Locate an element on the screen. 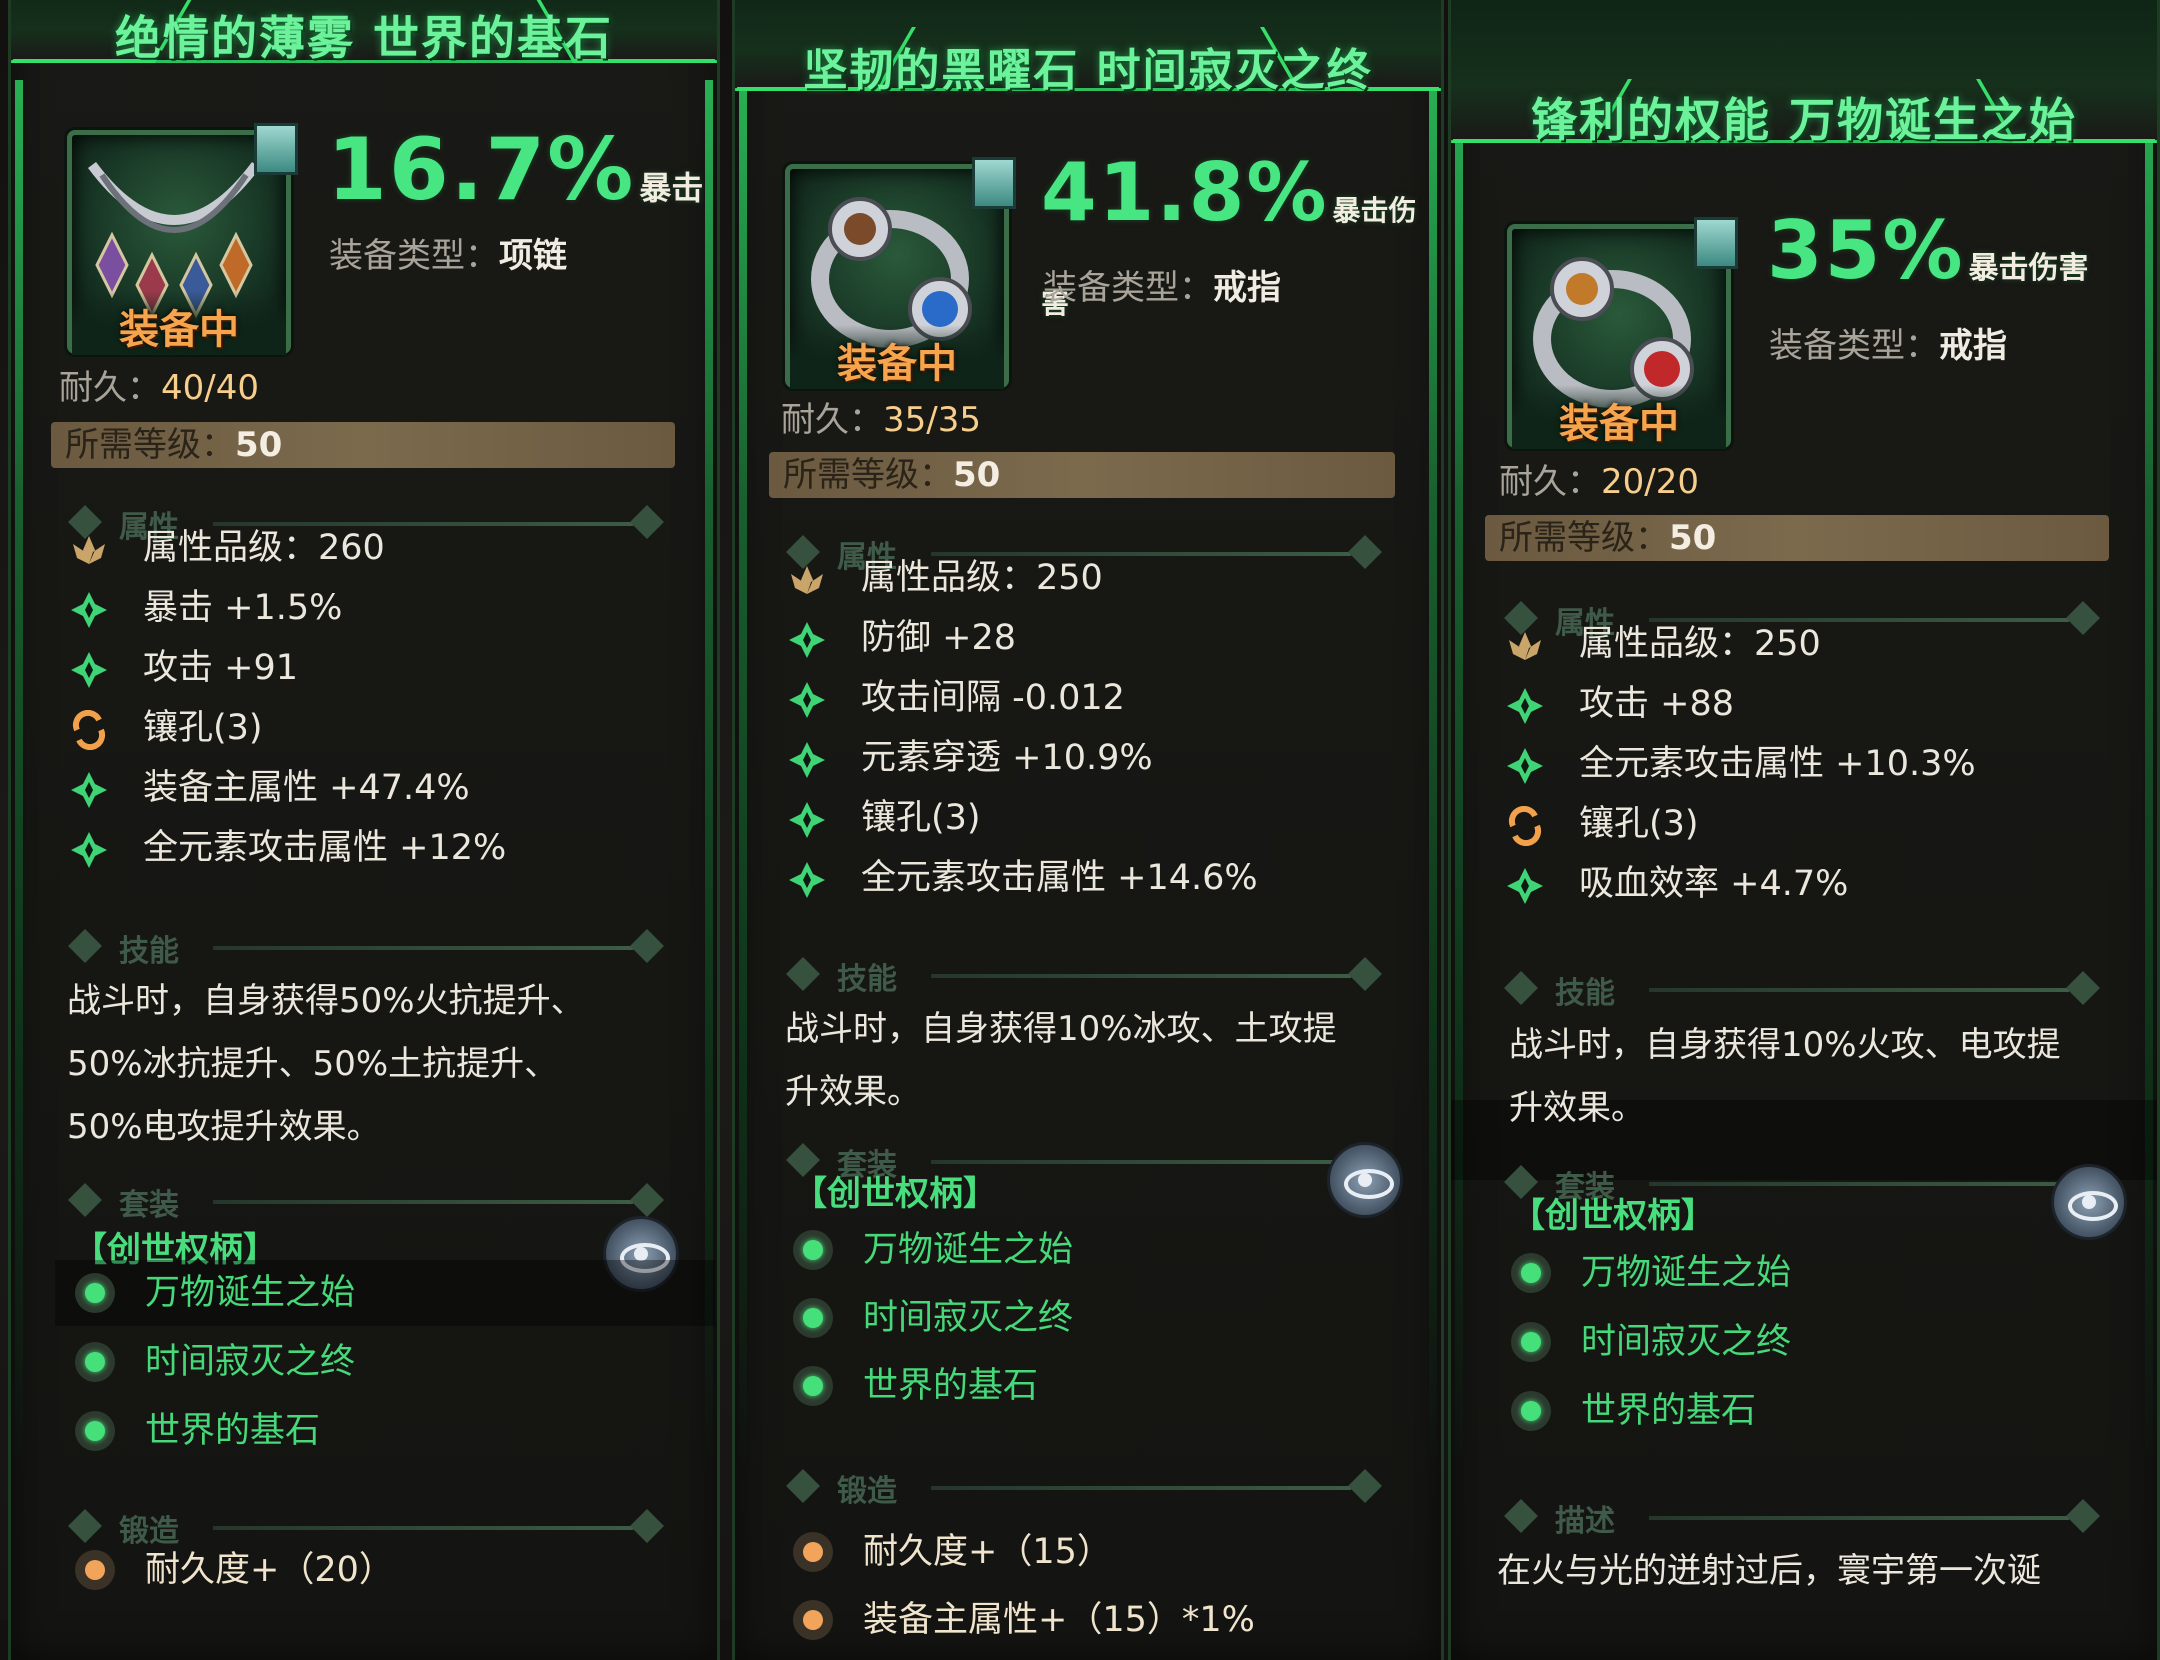 Image resolution: width=2160 pixels, height=1660 pixels. skill-text: 战斗时，自身获得10%火攻、电攻提 升效果。 is located at coordinates (1785, 1076).